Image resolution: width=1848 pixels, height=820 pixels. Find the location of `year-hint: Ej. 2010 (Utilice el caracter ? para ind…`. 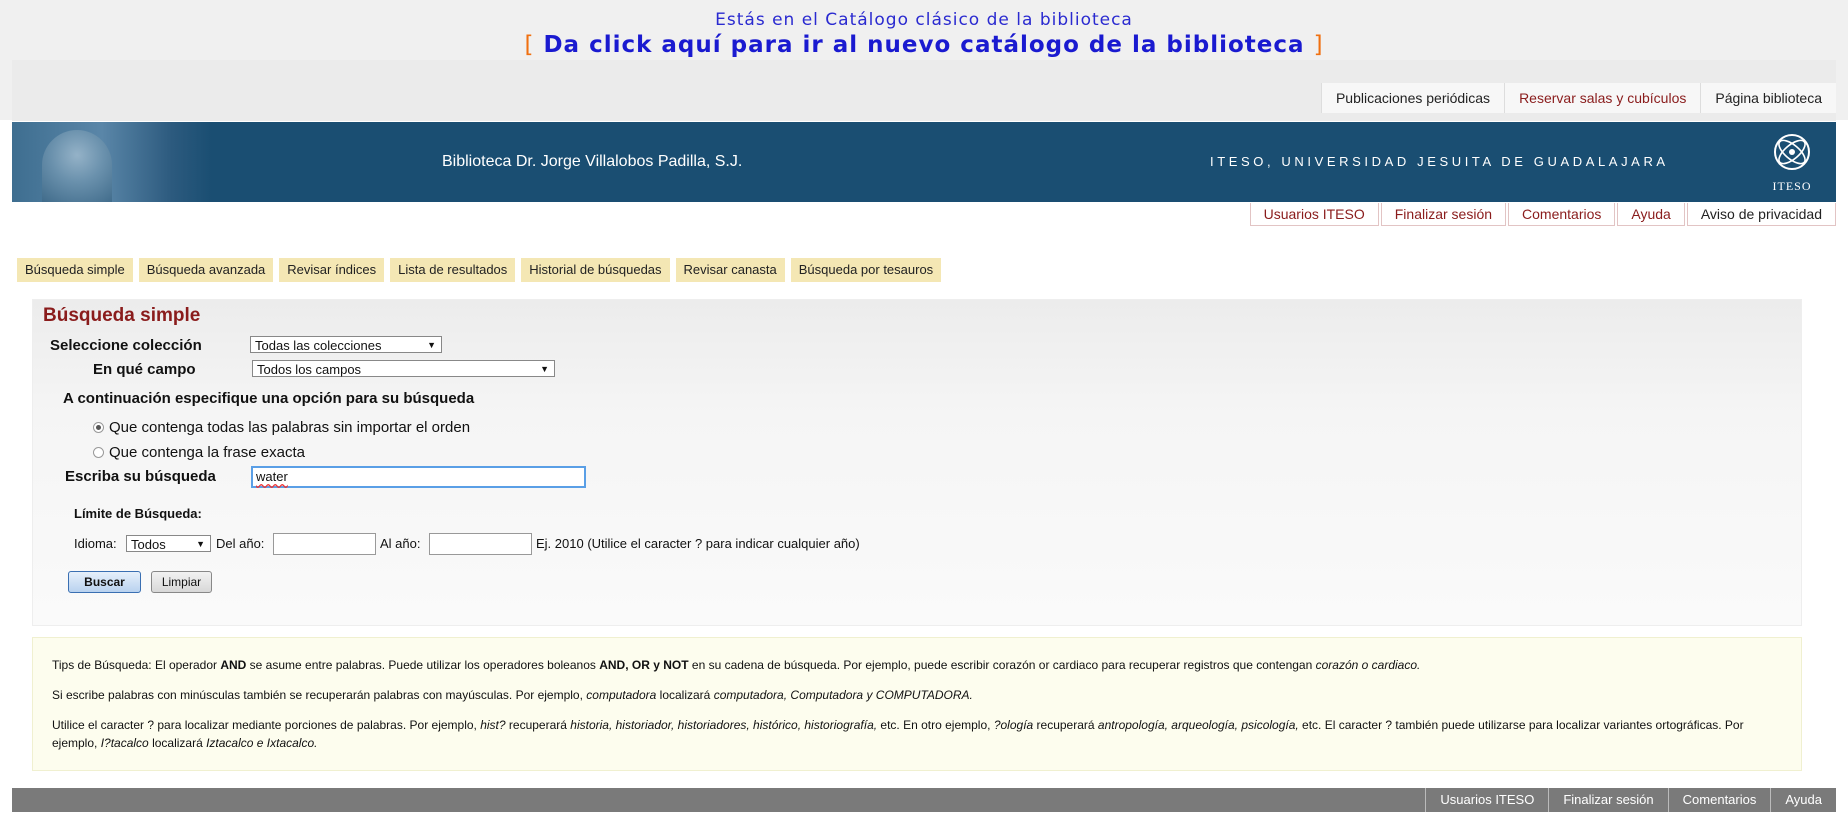

year-hint: Ej. 2010 (Utilice el caracter ? para ind… is located at coordinates (698, 543).